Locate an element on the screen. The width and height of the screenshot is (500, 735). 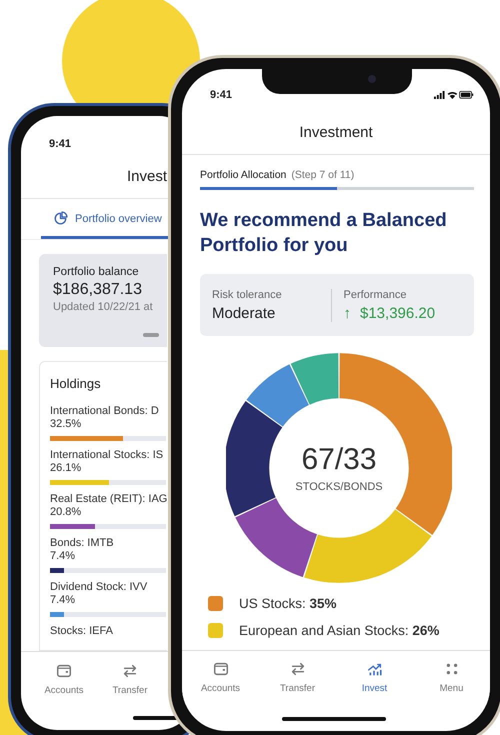
recommendation-heading: We recommend a Balanced Portfolio for you is located at coordinates (324, 233).